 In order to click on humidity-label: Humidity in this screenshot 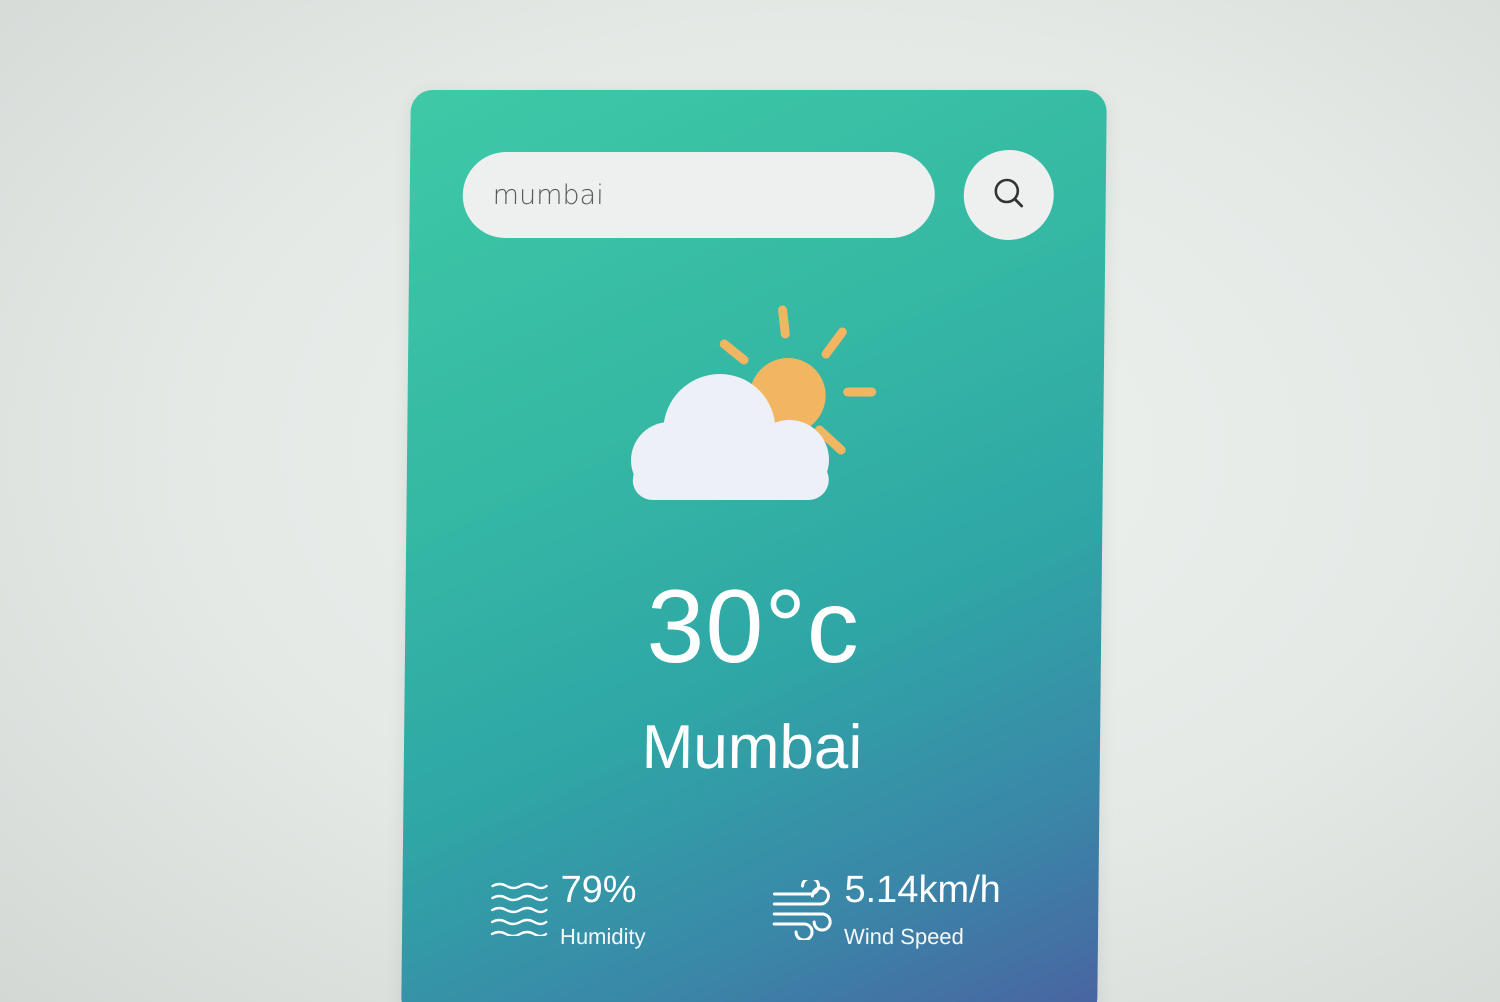, I will do `click(602, 936)`.